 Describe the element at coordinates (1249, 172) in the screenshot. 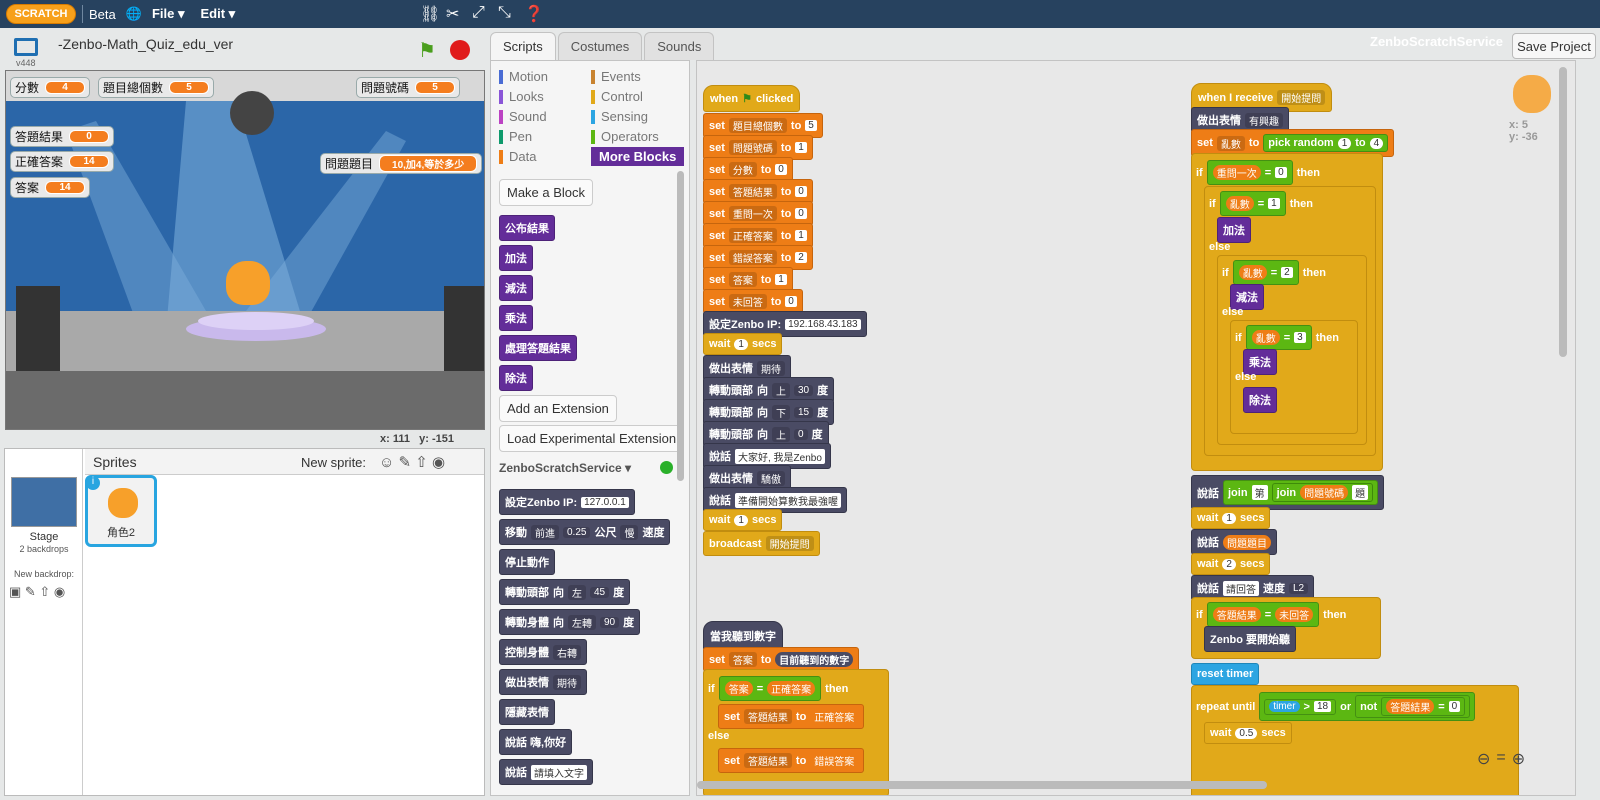

I see `equals-operator: 重問一次 = 0` at that location.